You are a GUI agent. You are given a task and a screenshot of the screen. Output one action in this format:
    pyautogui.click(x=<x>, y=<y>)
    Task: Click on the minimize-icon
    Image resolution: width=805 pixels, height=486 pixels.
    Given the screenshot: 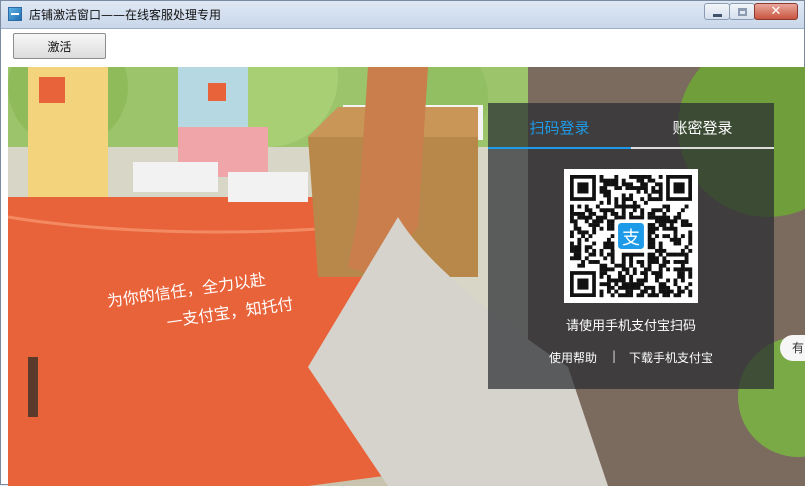 What is the action you would take?
    pyautogui.click(x=717, y=15)
    